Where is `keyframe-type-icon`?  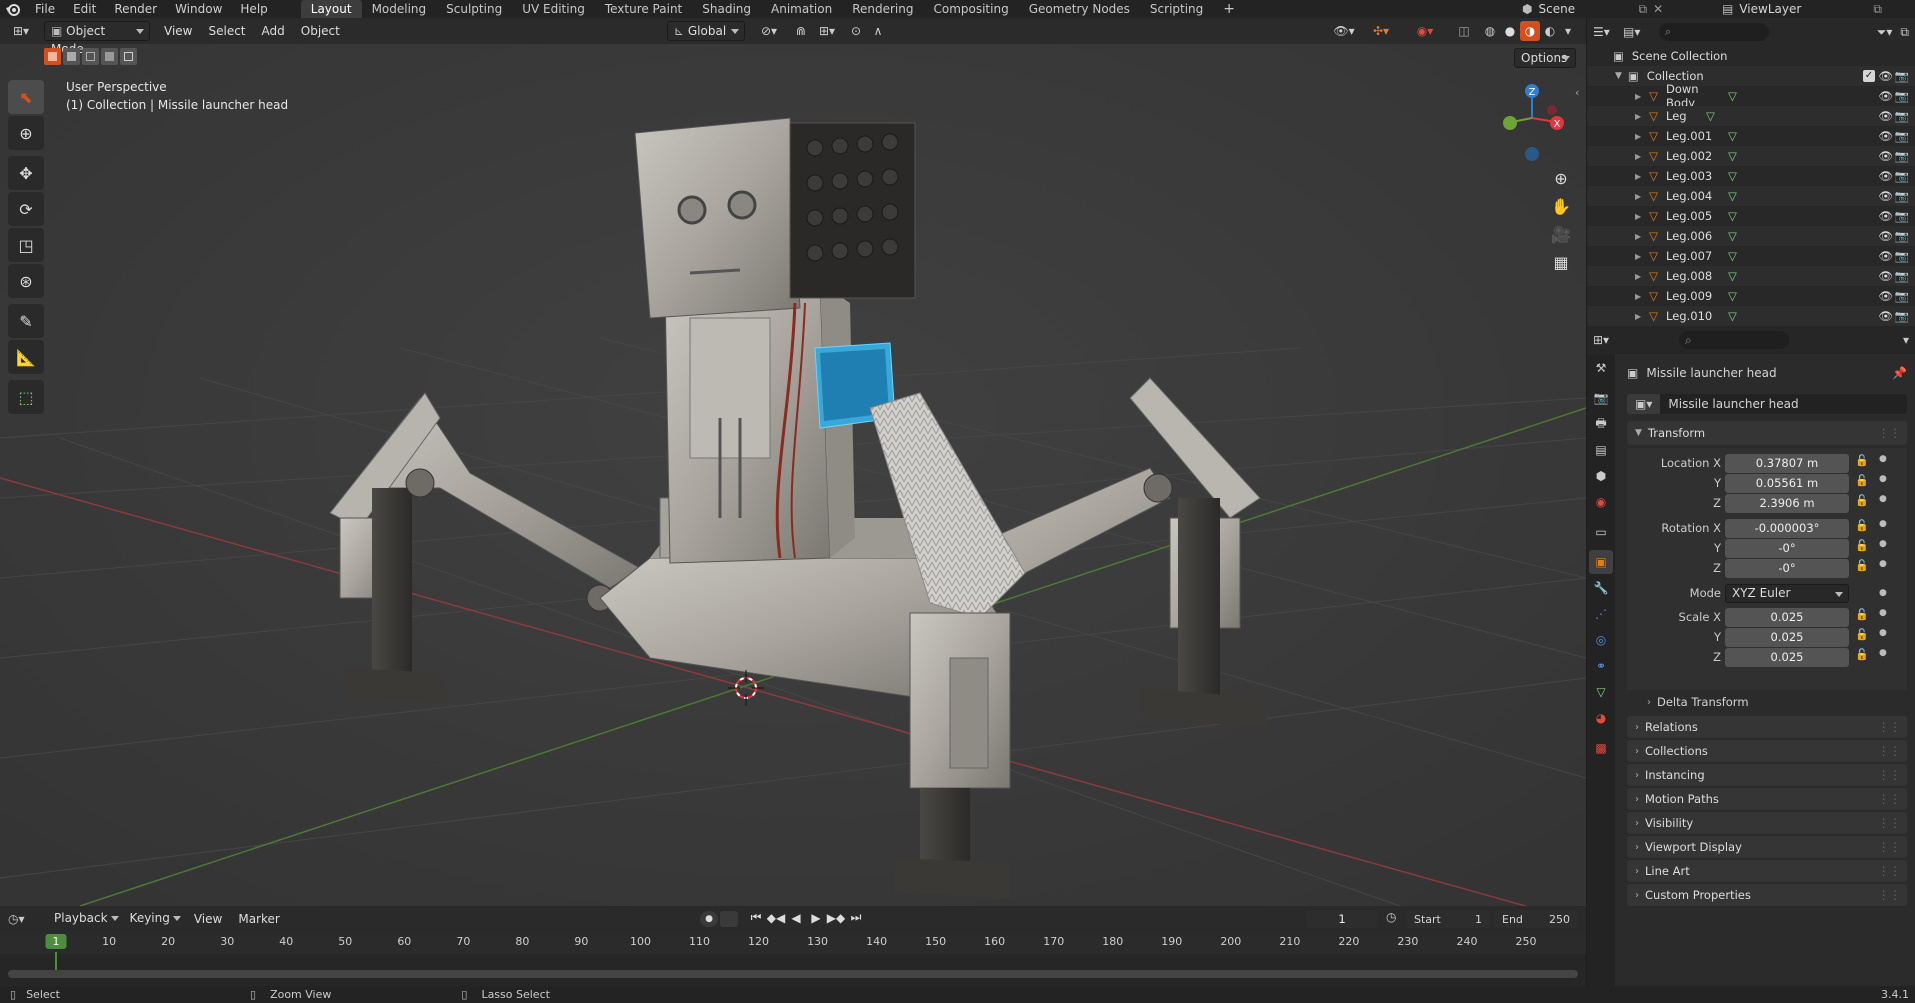
keyframe-type-icon is located at coordinates (729, 919).